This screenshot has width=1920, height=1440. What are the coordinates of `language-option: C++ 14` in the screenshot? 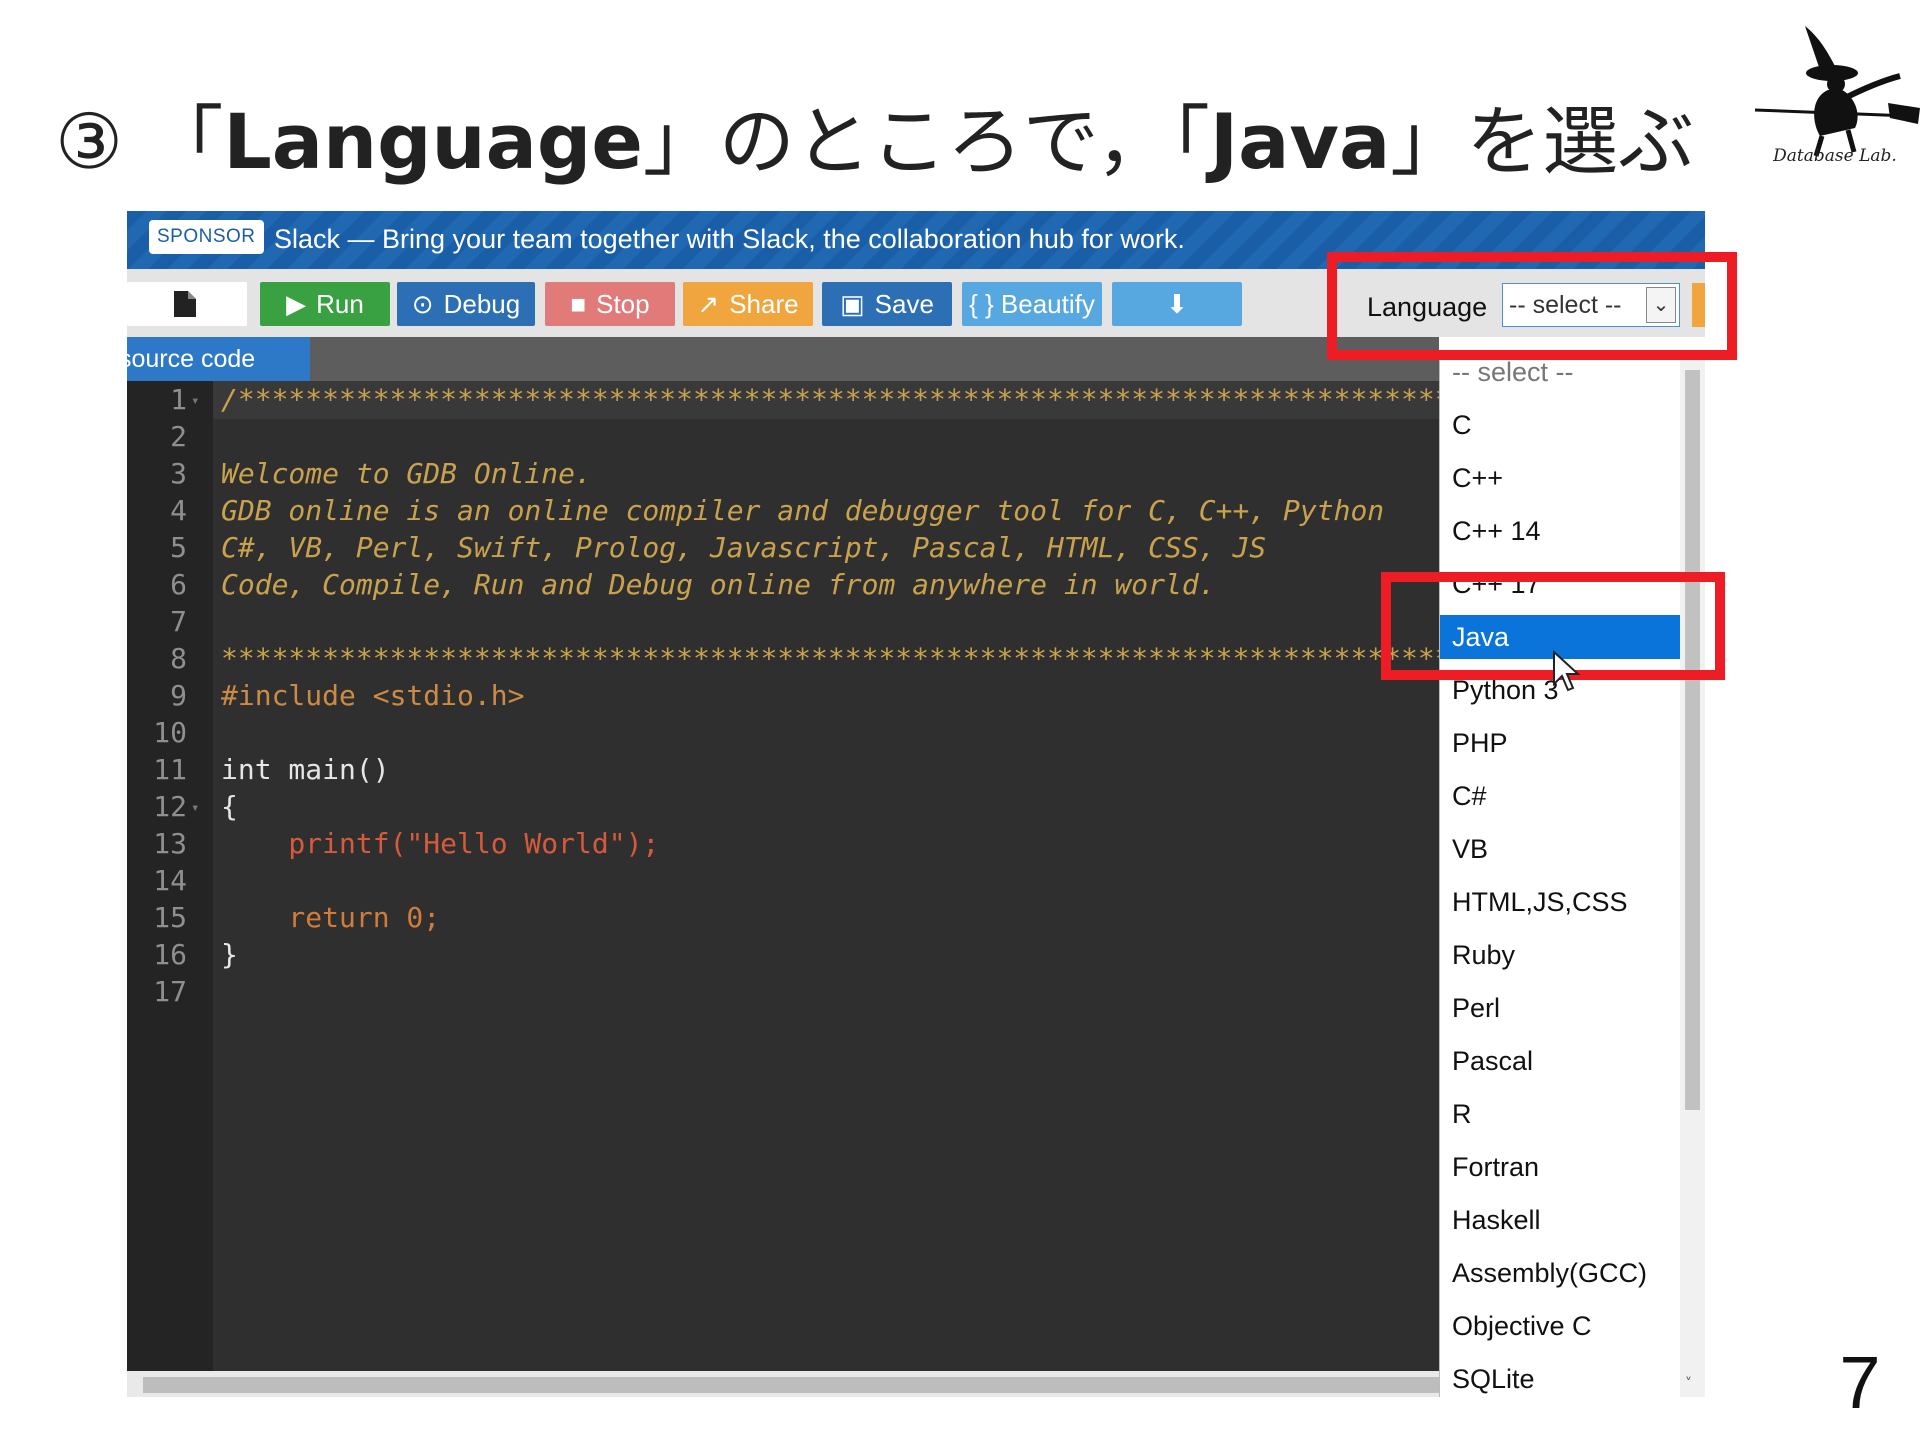 It's located at (1561, 531).